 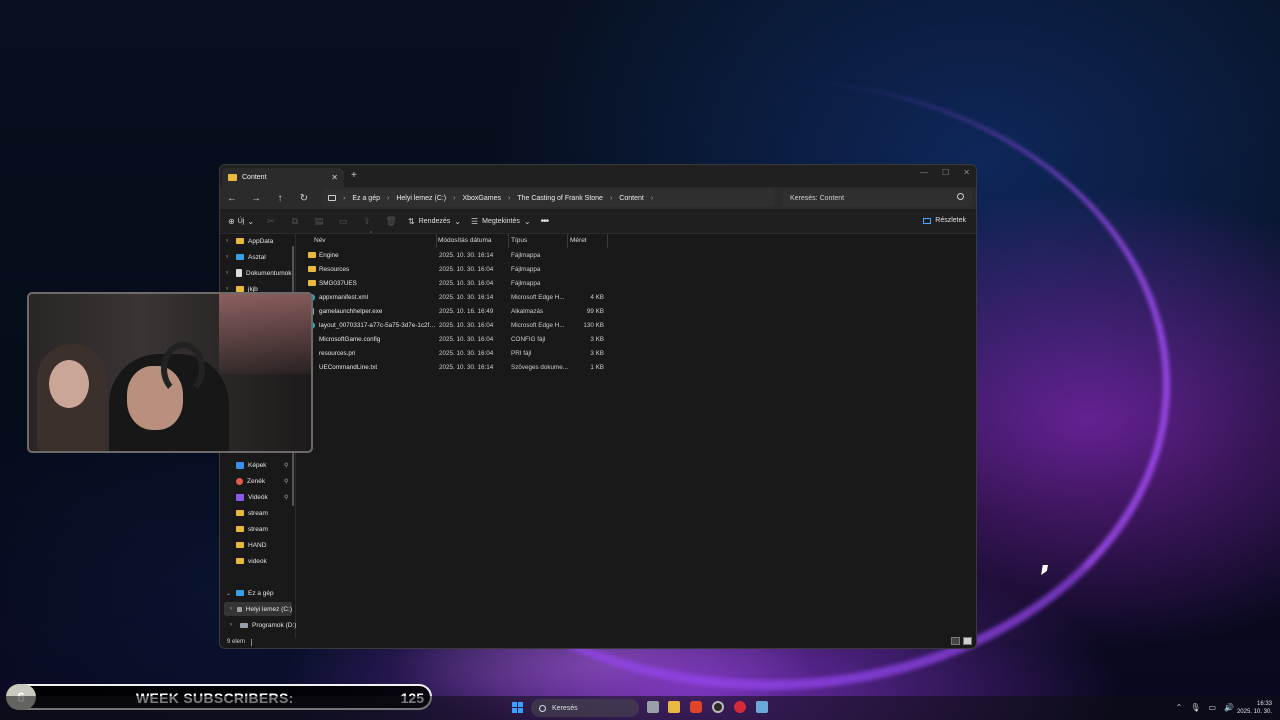 What do you see at coordinates (1254, 708) in the screenshot?
I see `clock: 16:33 2025. 10. 30.` at bounding box center [1254, 708].